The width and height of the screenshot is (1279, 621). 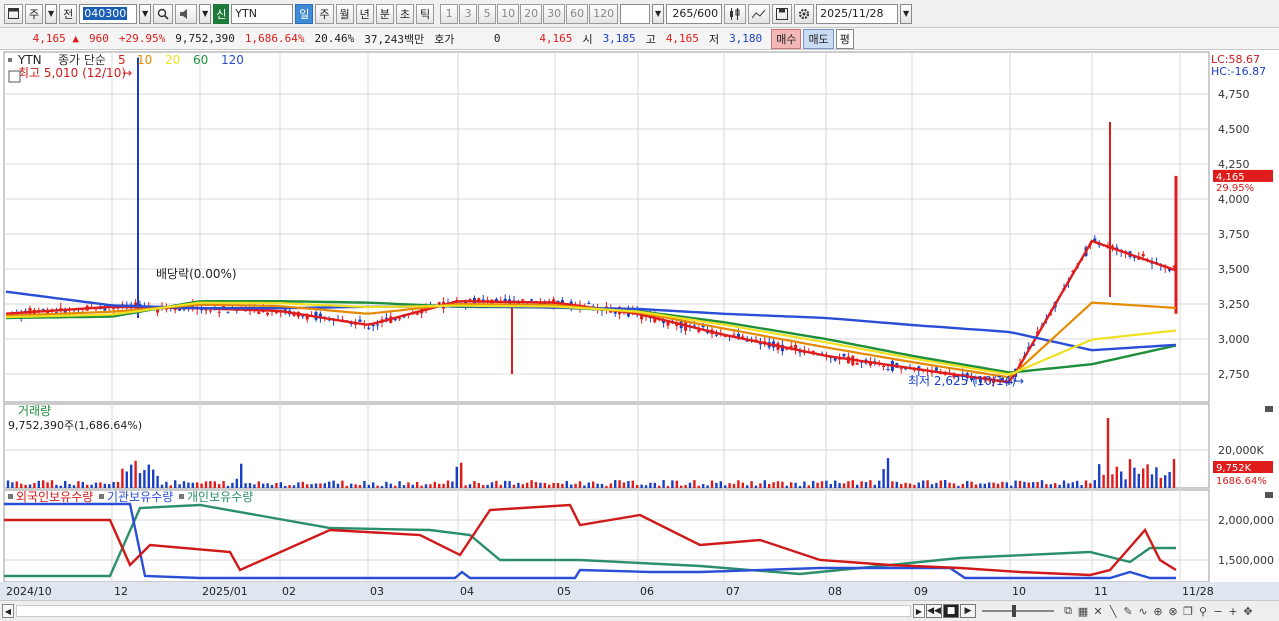 I want to click on interval-button-1: 1, so click(x=449, y=13).